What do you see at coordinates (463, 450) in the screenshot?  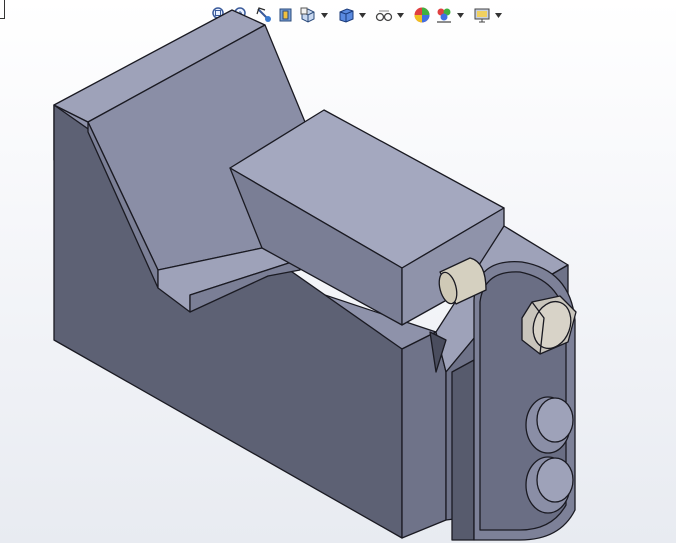 I see `bracket-slot` at bounding box center [463, 450].